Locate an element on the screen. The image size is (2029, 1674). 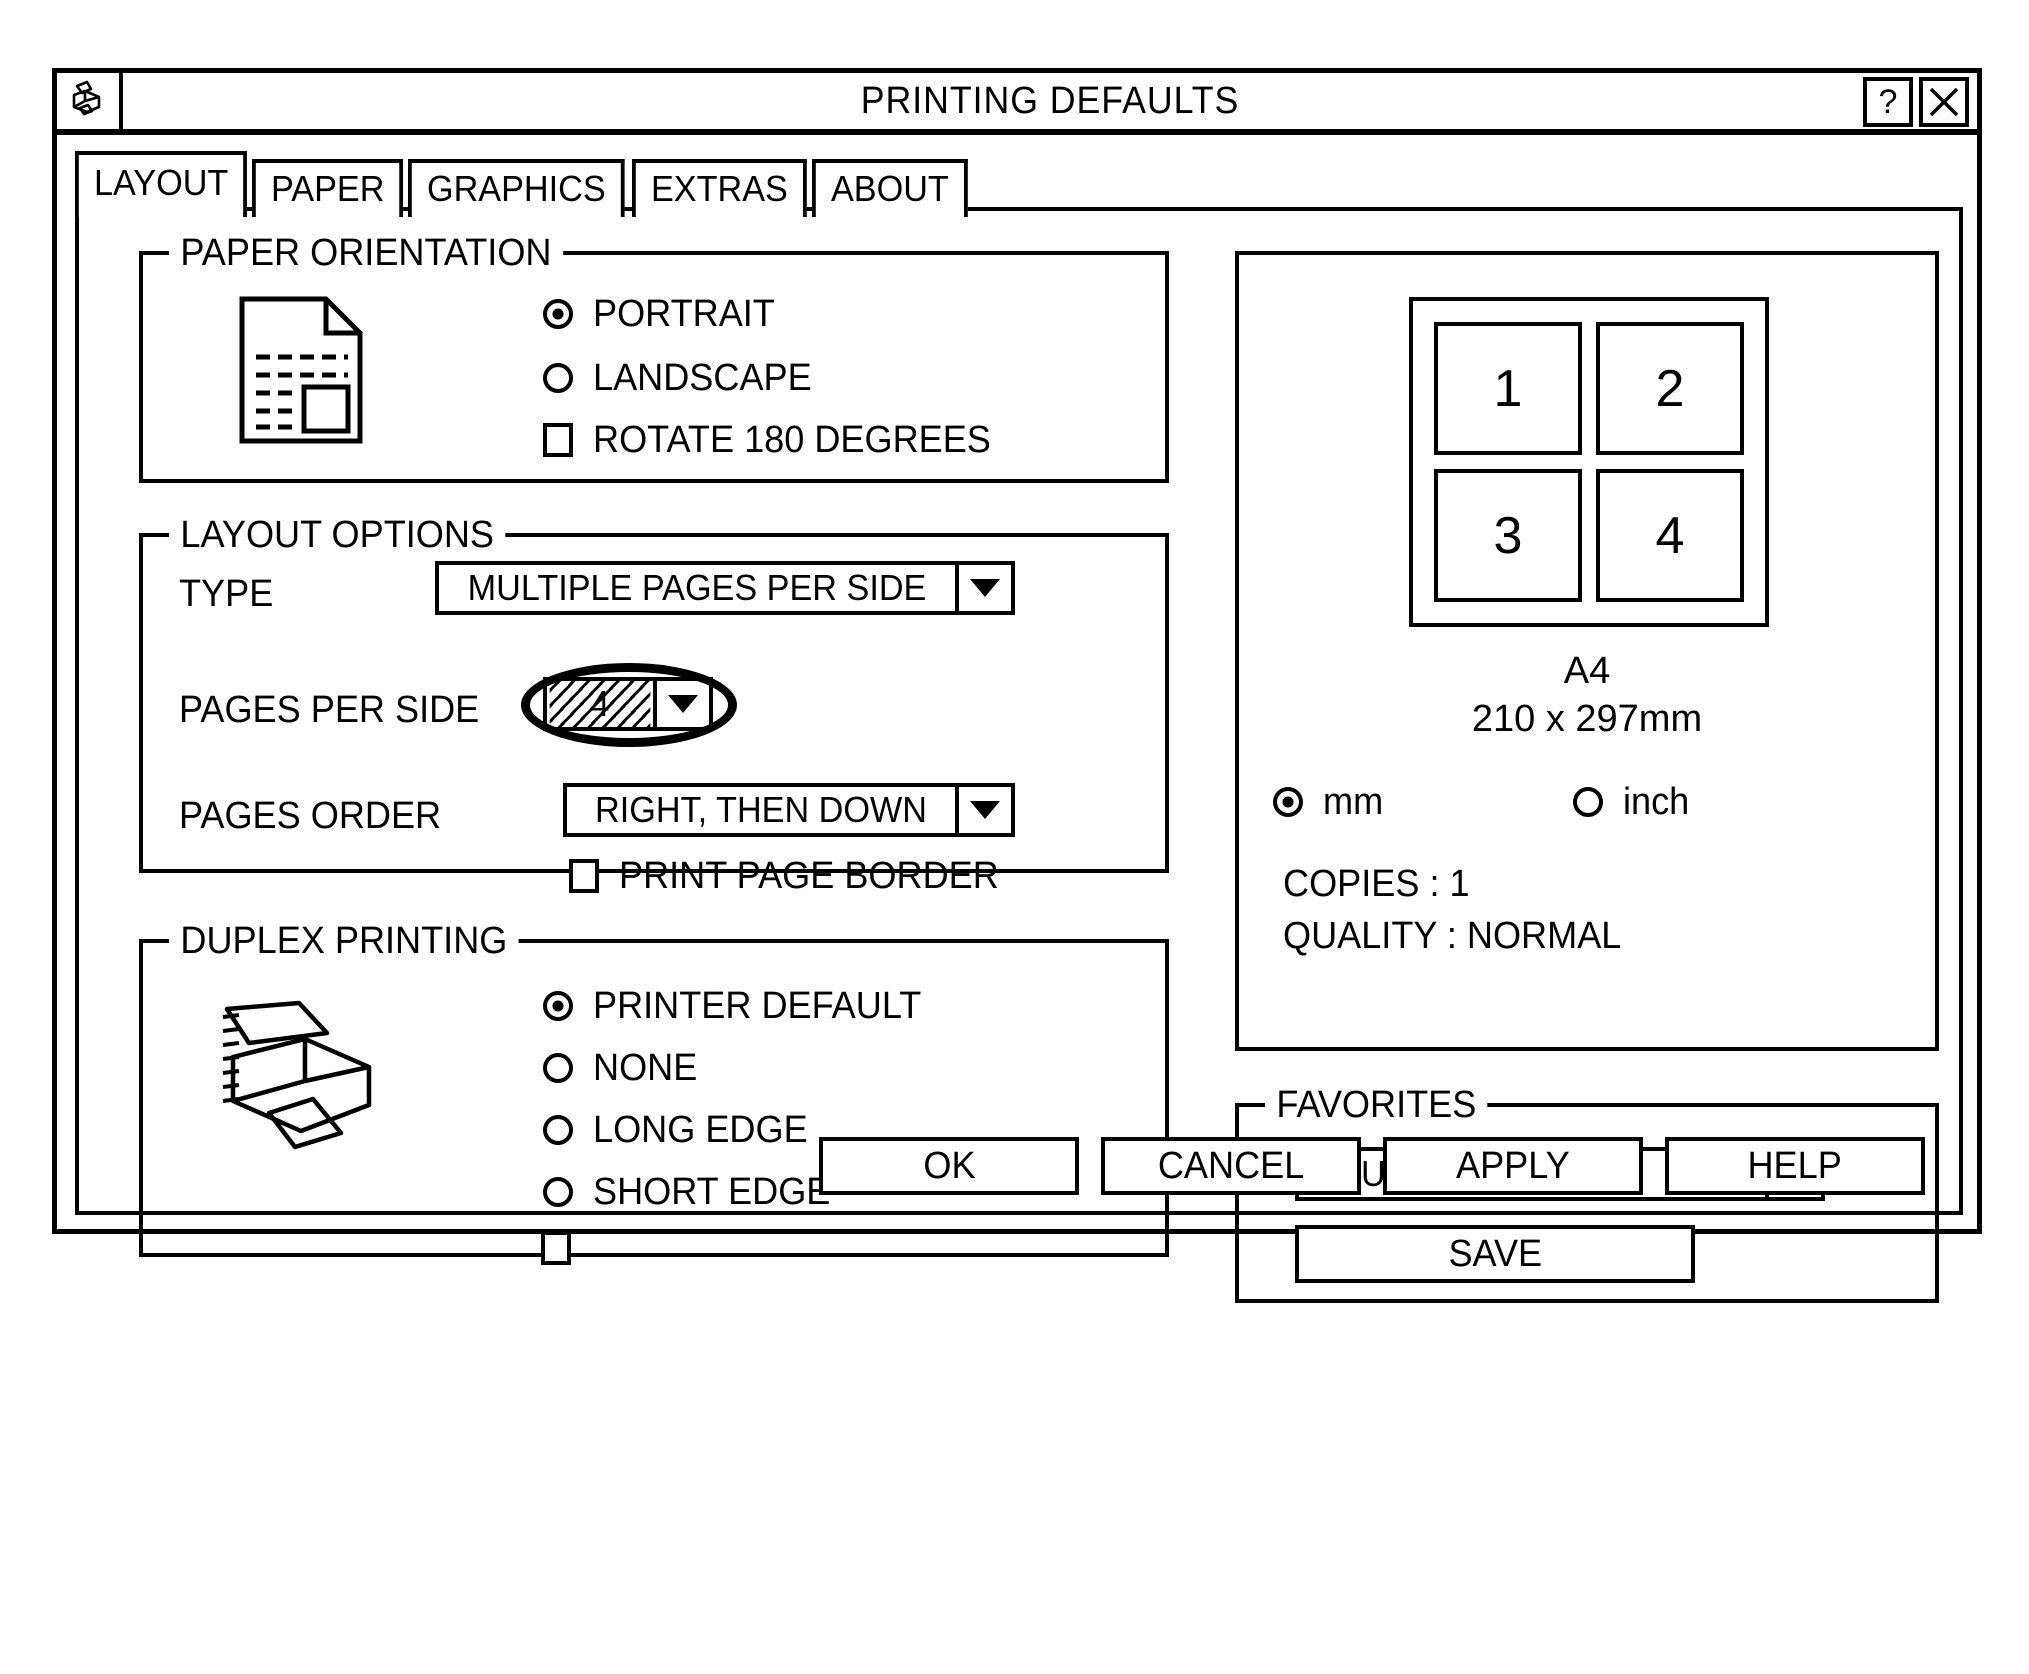
orientation-landscape-option: LANDSCAPE is located at coordinates (683, 378).